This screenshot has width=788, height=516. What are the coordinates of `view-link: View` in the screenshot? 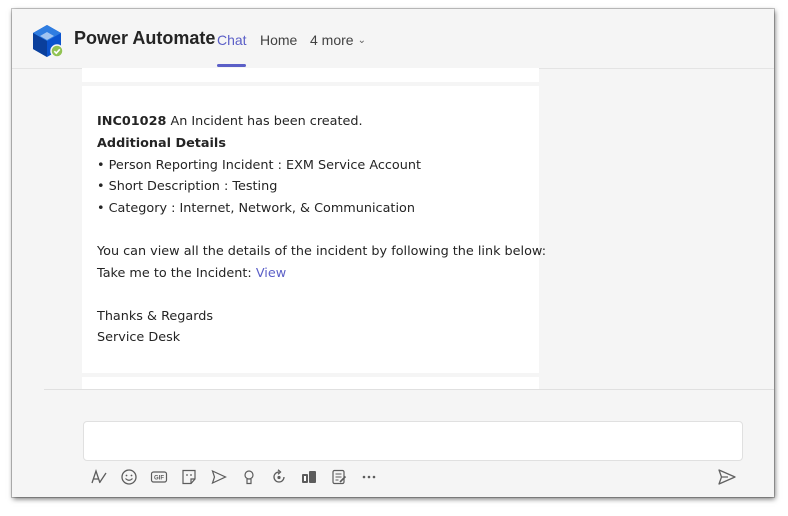 It's located at (271, 273).